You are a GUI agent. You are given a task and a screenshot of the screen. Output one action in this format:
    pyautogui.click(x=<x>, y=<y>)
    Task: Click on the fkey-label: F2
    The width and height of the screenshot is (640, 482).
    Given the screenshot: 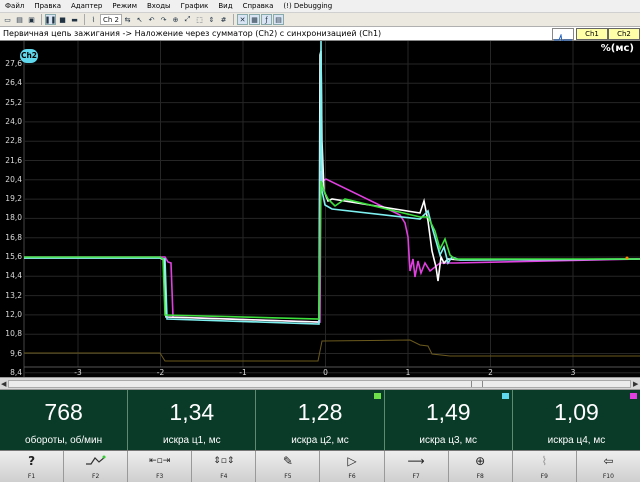 What is the action you would take?
    pyautogui.click(x=96, y=476)
    